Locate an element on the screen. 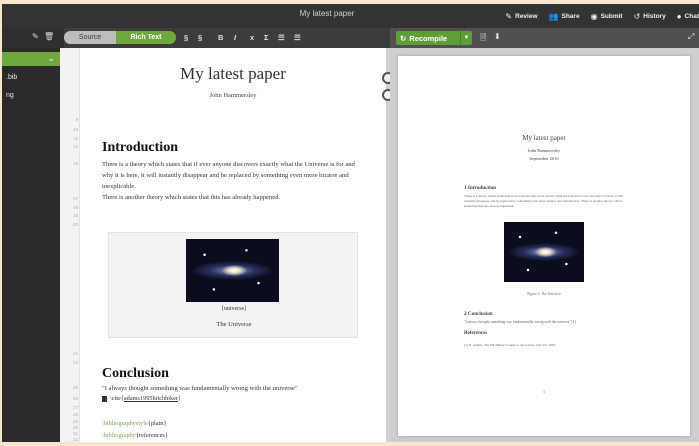  bibliography-style-arg: {plain} is located at coordinates (157, 423).